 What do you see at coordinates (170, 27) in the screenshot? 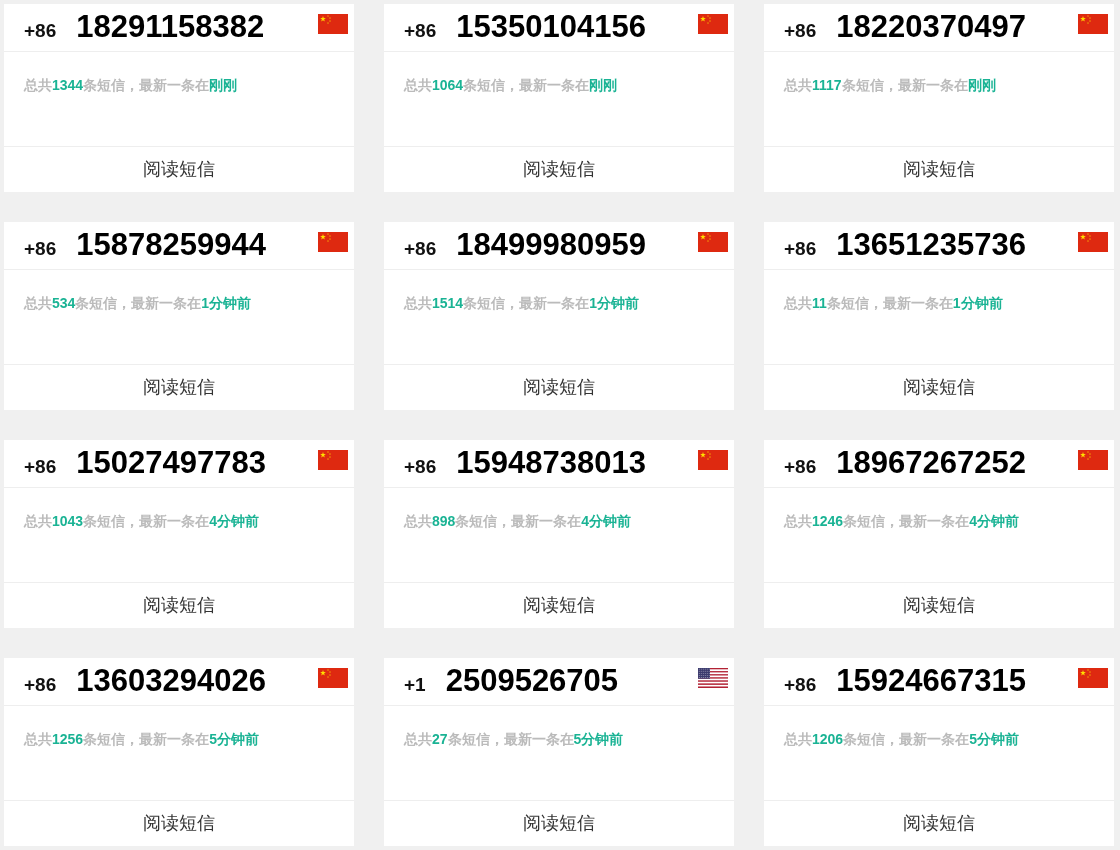
I see `phone-number: 18291158382` at bounding box center [170, 27].